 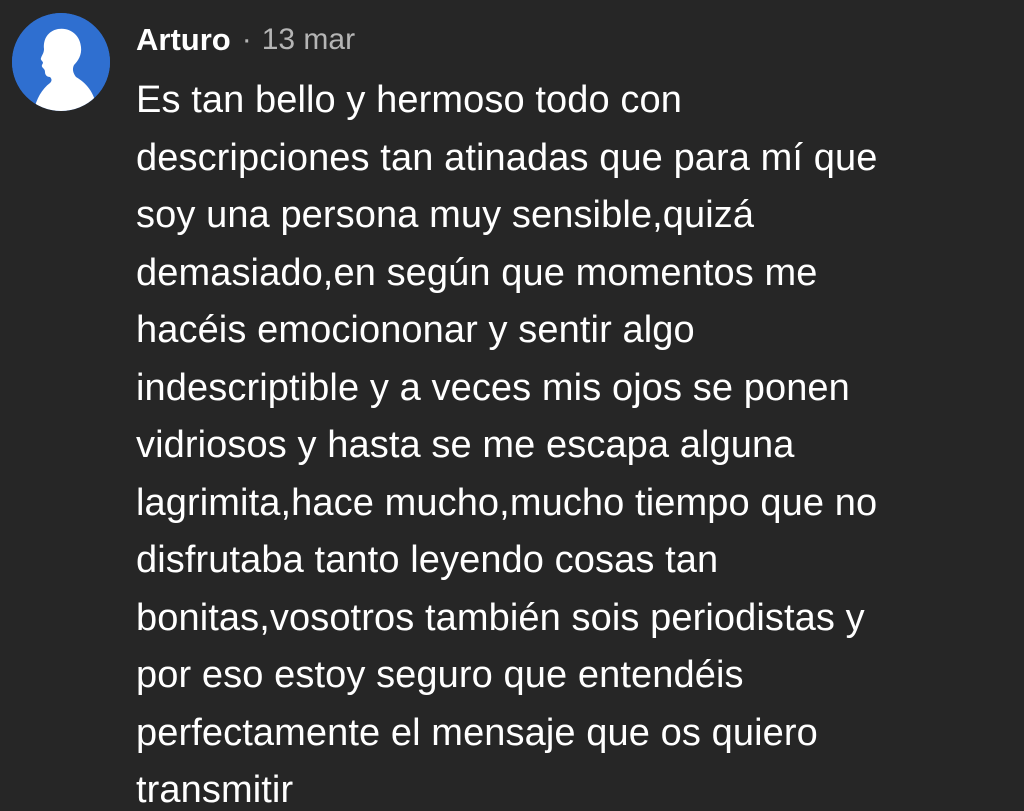 I want to click on comment-header: Arturo · 13 mar, so click(x=245, y=40).